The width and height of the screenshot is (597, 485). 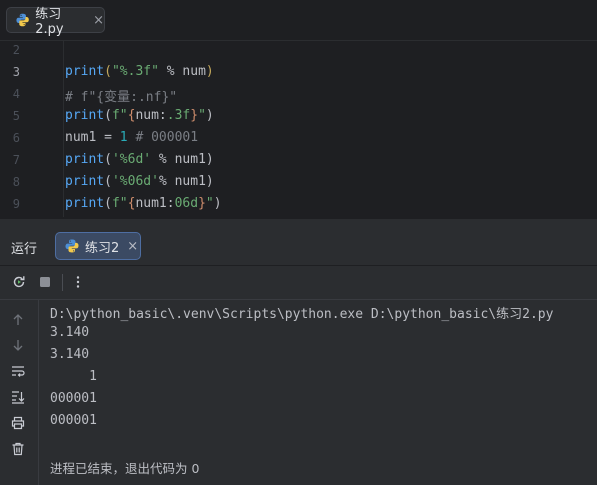 What do you see at coordinates (63, 129) in the screenshot?
I see `indent-guide` at bounding box center [63, 129].